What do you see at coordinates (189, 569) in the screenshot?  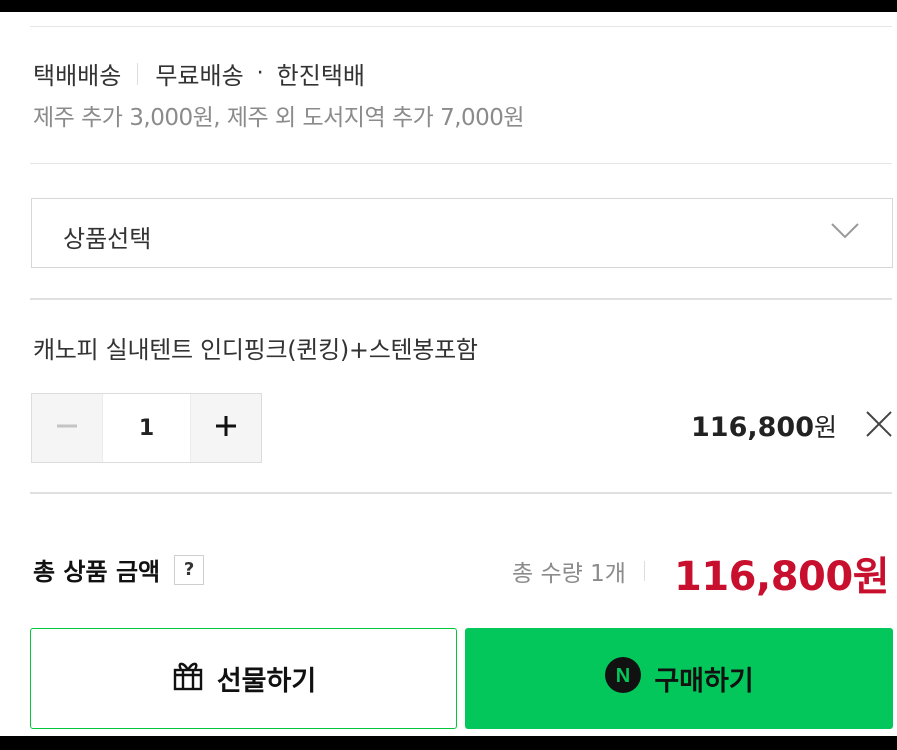 I see `help-button: ?` at bounding box center [189, 569].